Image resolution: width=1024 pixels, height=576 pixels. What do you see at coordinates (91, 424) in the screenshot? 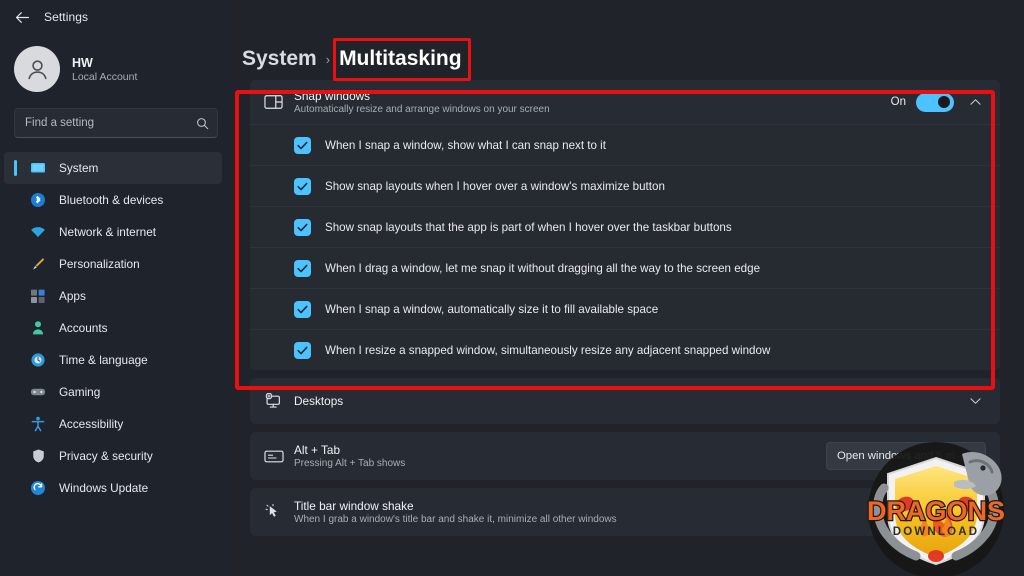
I see `sidebar-item-label: Accessibility` at bounding box center [91, 424].